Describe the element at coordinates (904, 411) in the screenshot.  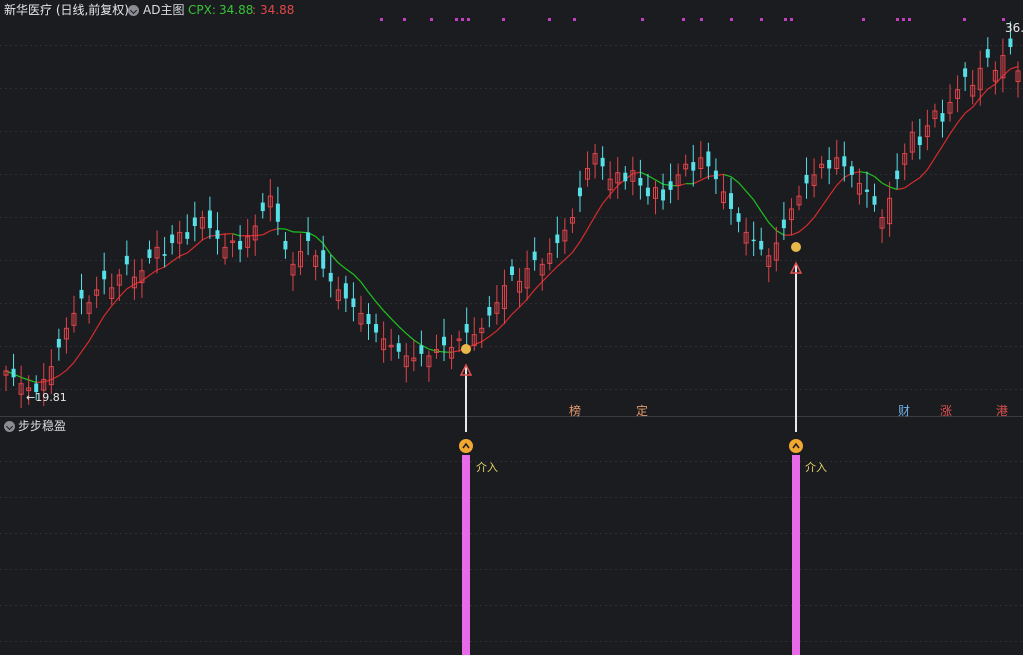
I see `event-mark-3: 财` at that location.